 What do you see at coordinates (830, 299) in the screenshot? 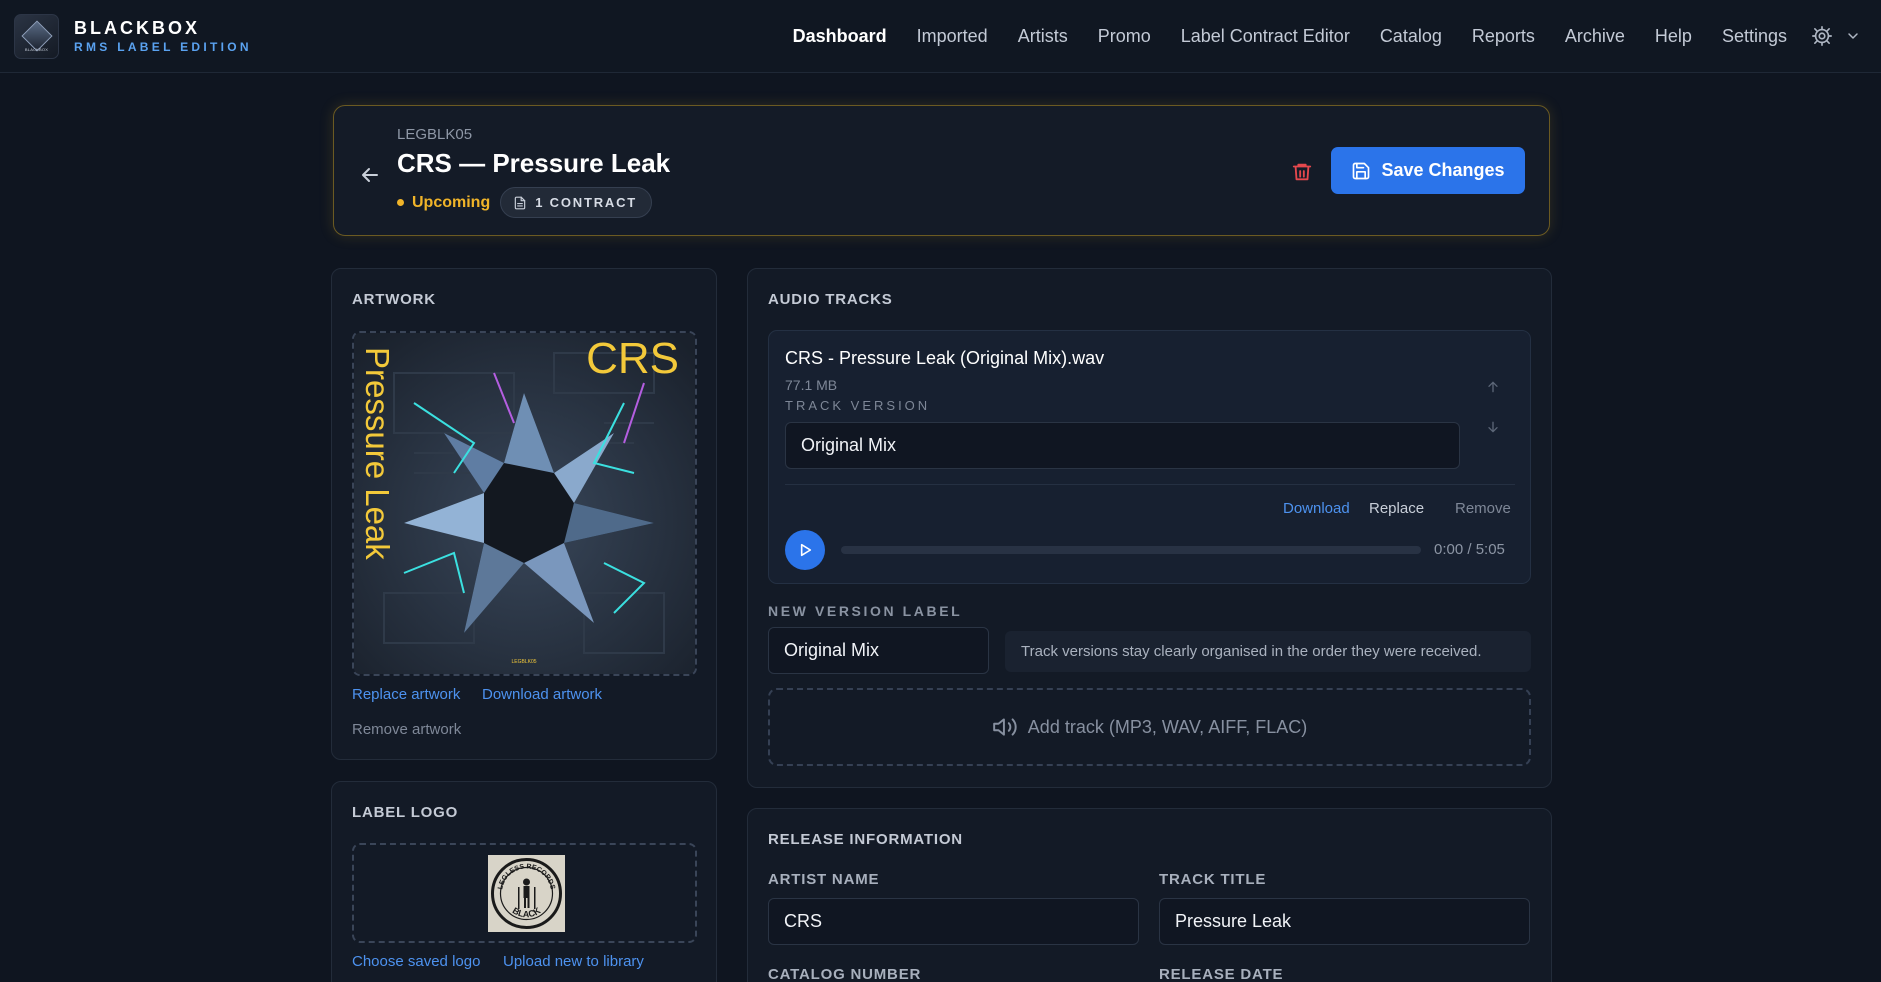
I see `audio-tracks-title: AUDIO TRACKS` at bounding box center [830, 299].